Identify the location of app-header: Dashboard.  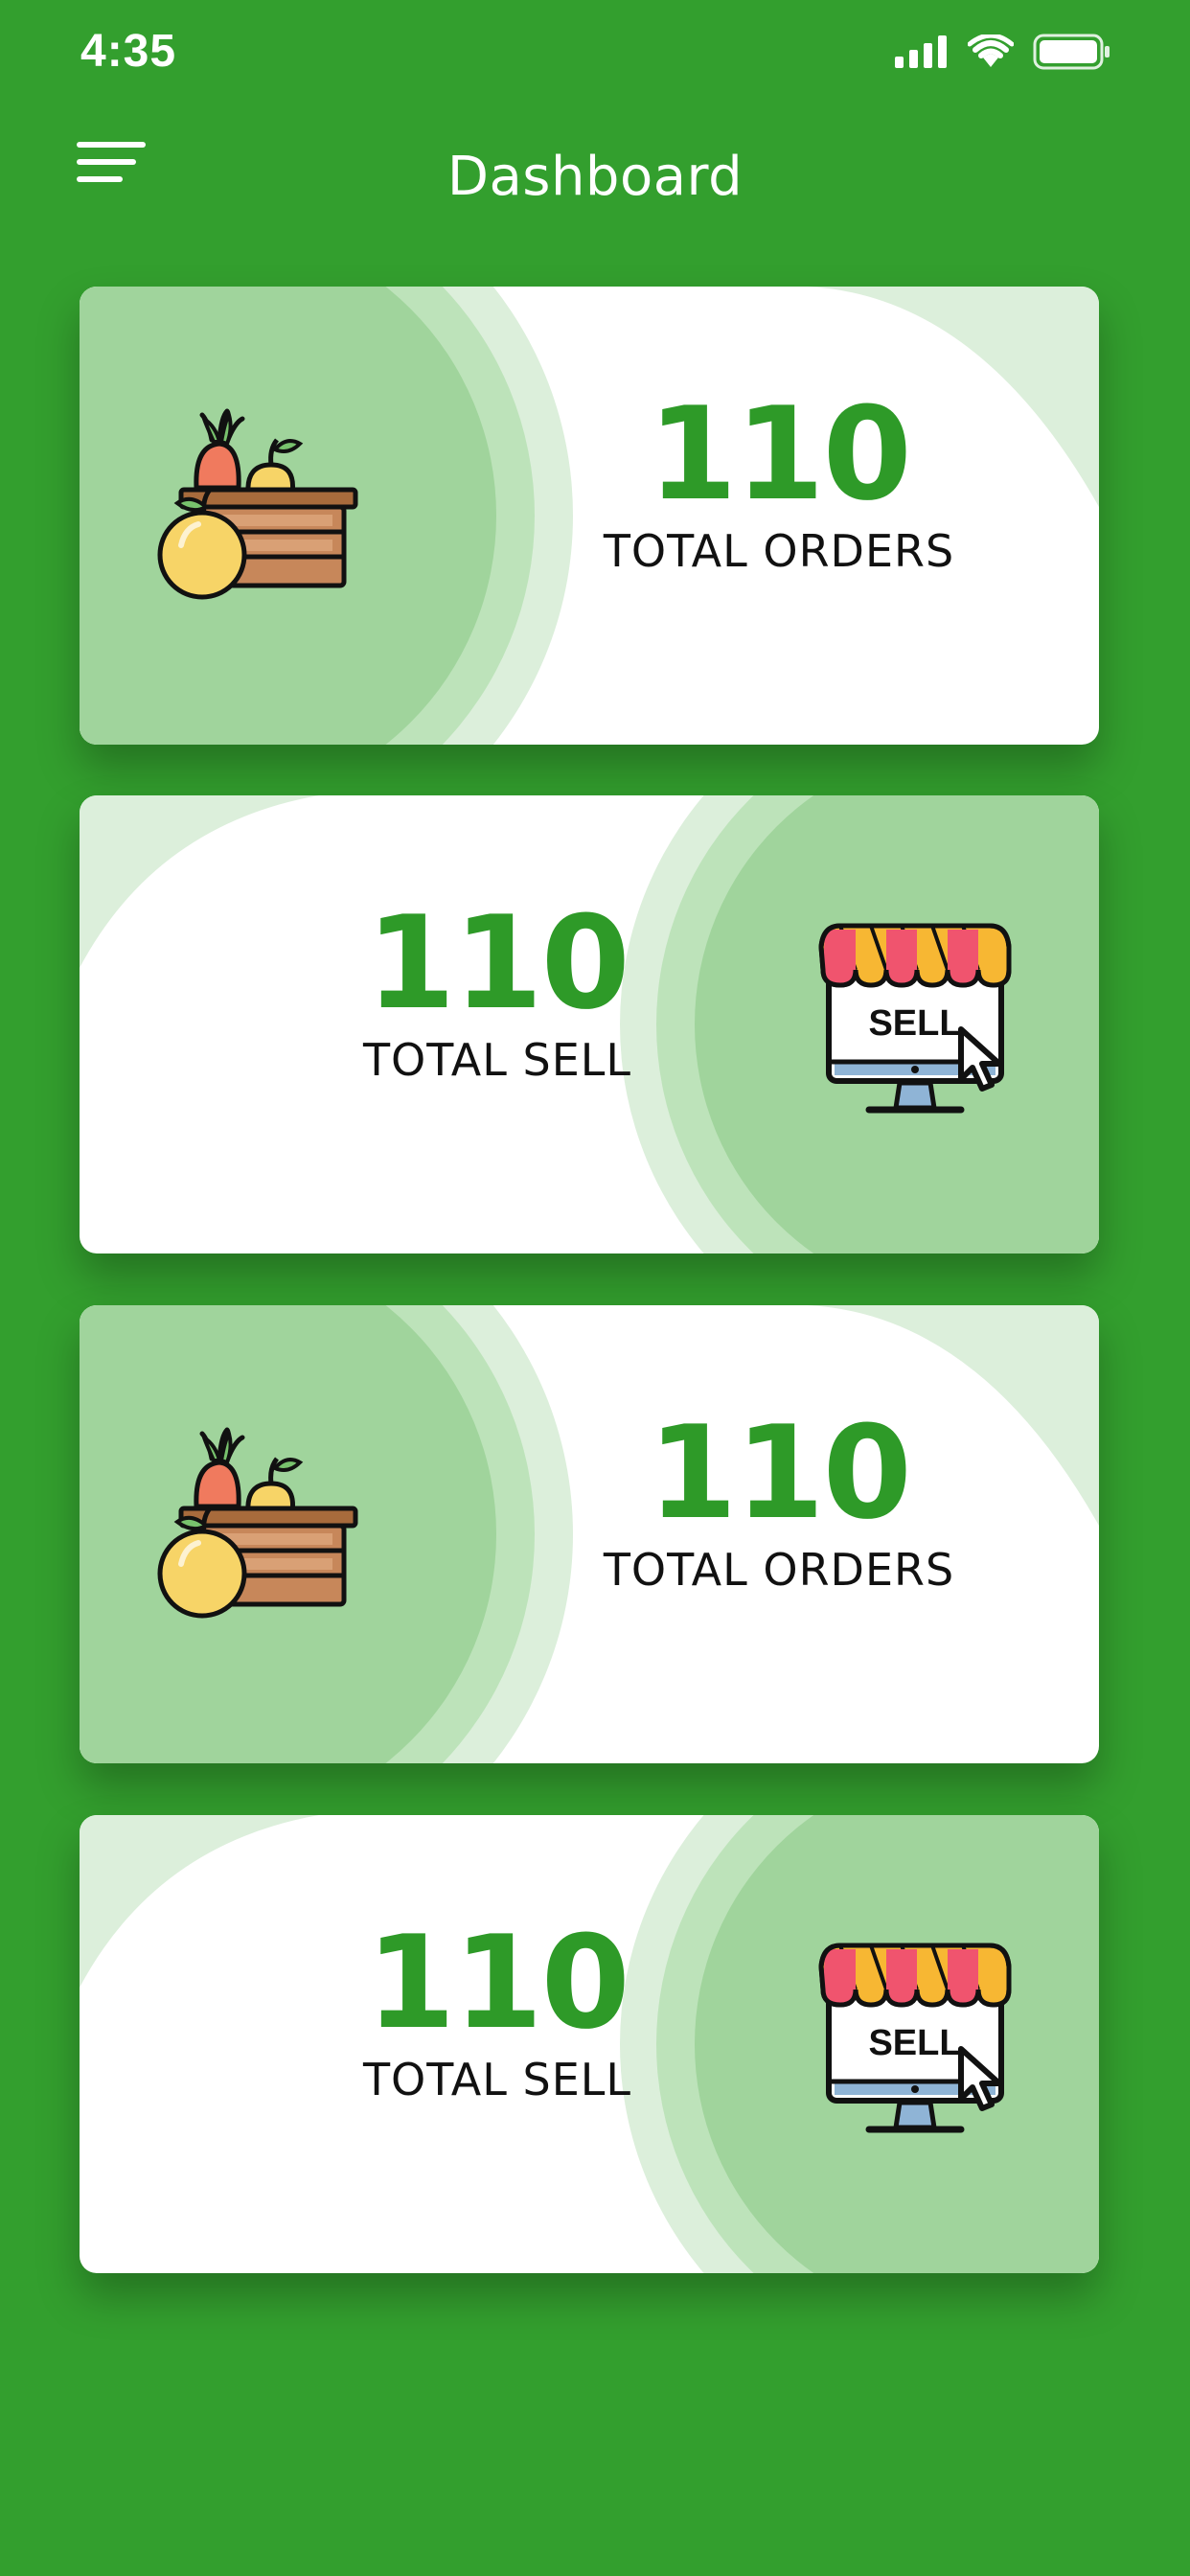
(595, 182).